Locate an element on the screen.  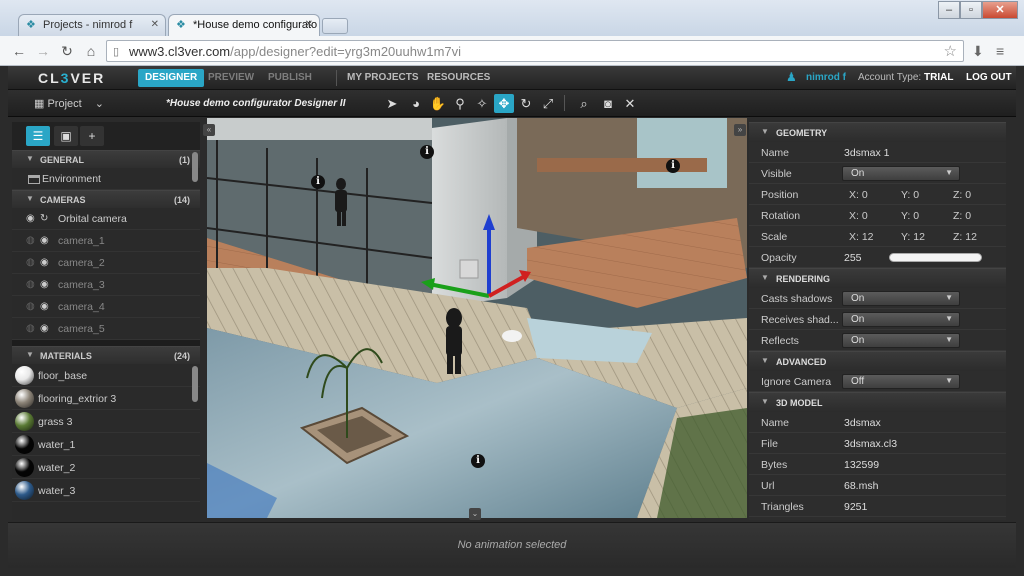
project-menu-button: ▦ Project ⌄ is located at coordinates (69, 103).